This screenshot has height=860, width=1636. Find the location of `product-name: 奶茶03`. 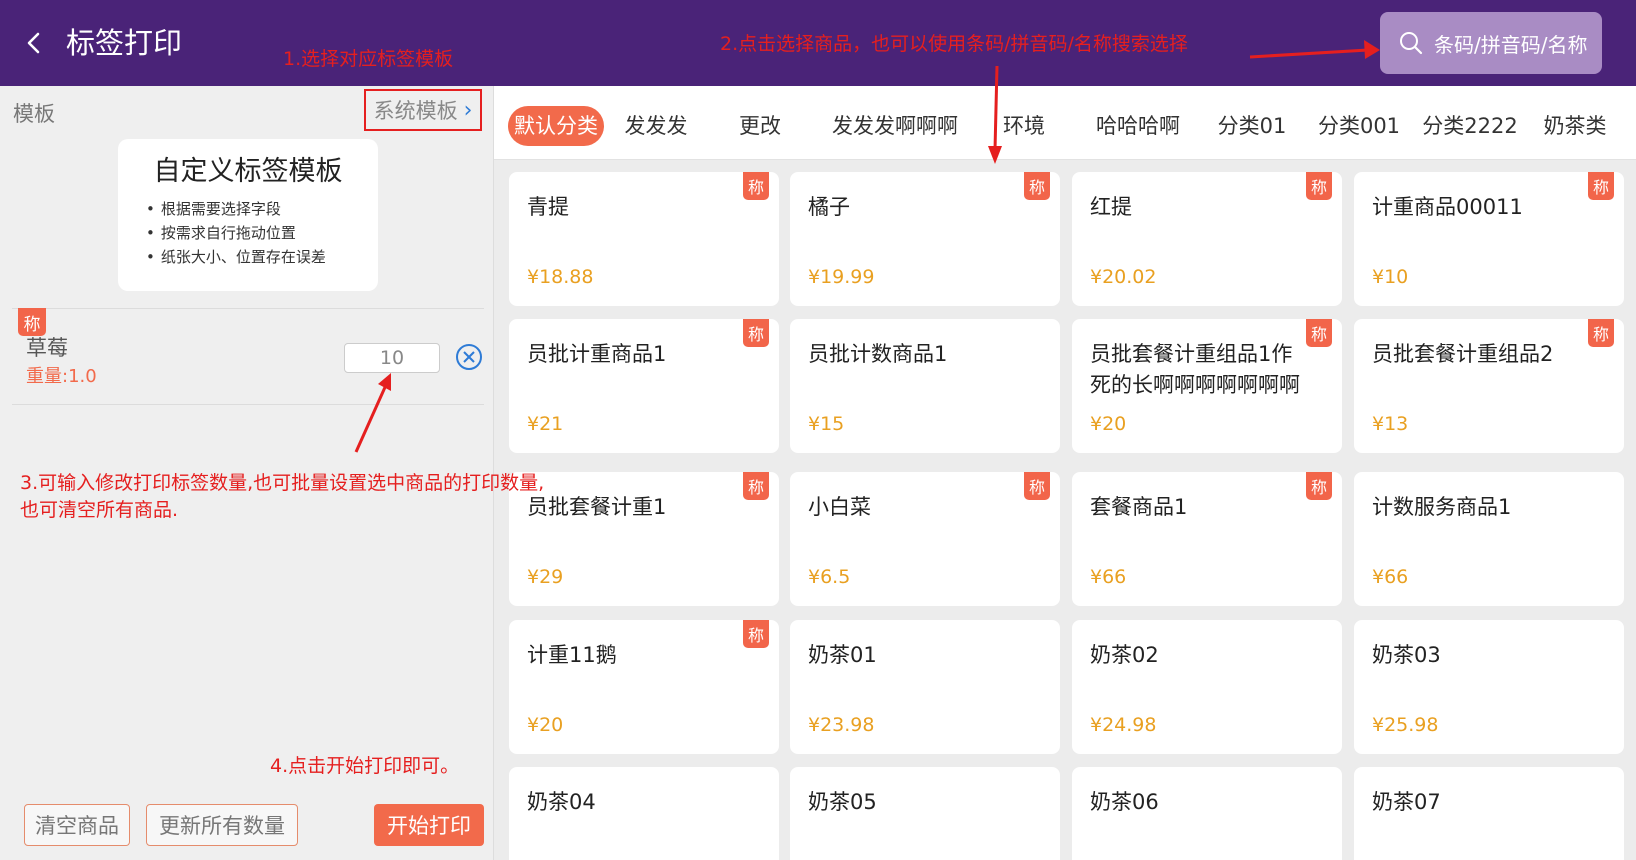

product-name: 奶茶03 is located at coordinates (1406, 655).